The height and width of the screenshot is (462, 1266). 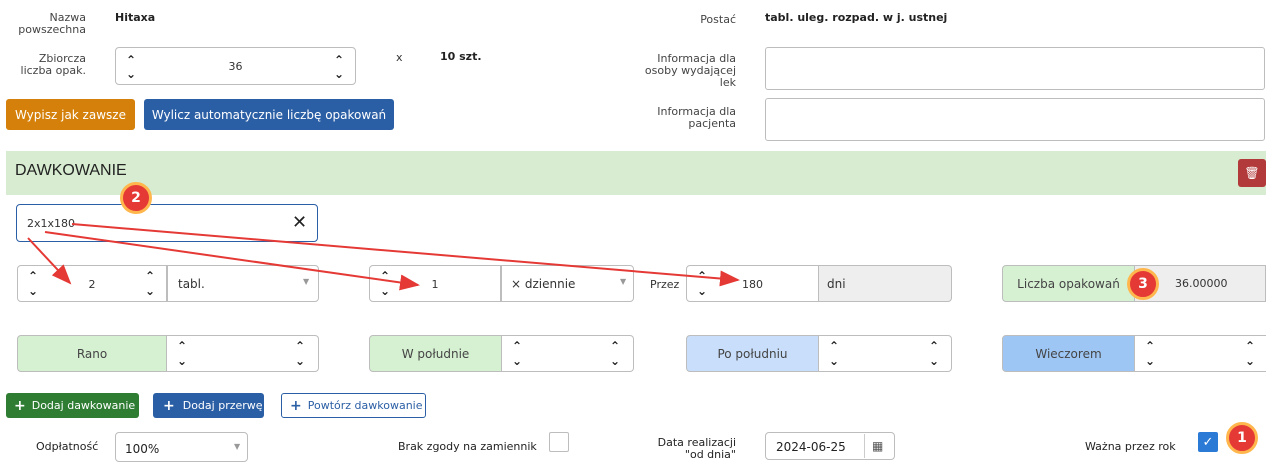 I want to click on arrow-to-days, so click(x=405, y=255).